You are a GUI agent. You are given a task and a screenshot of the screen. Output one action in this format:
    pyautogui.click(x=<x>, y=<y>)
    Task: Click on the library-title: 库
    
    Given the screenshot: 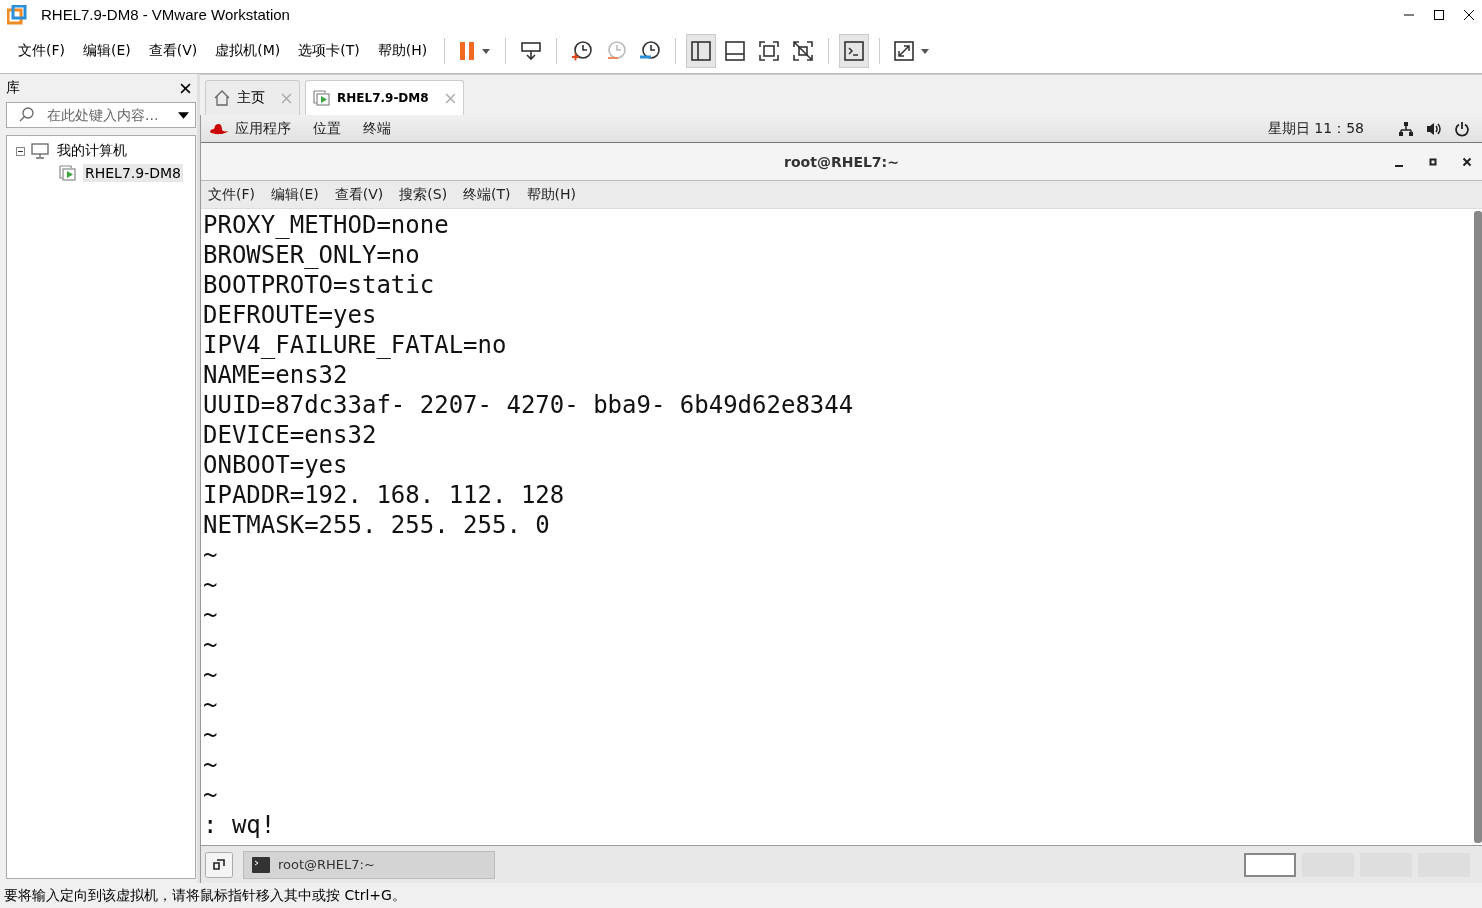 What is the action you would take?
    pyautogui.click(x=13, y=88)
    